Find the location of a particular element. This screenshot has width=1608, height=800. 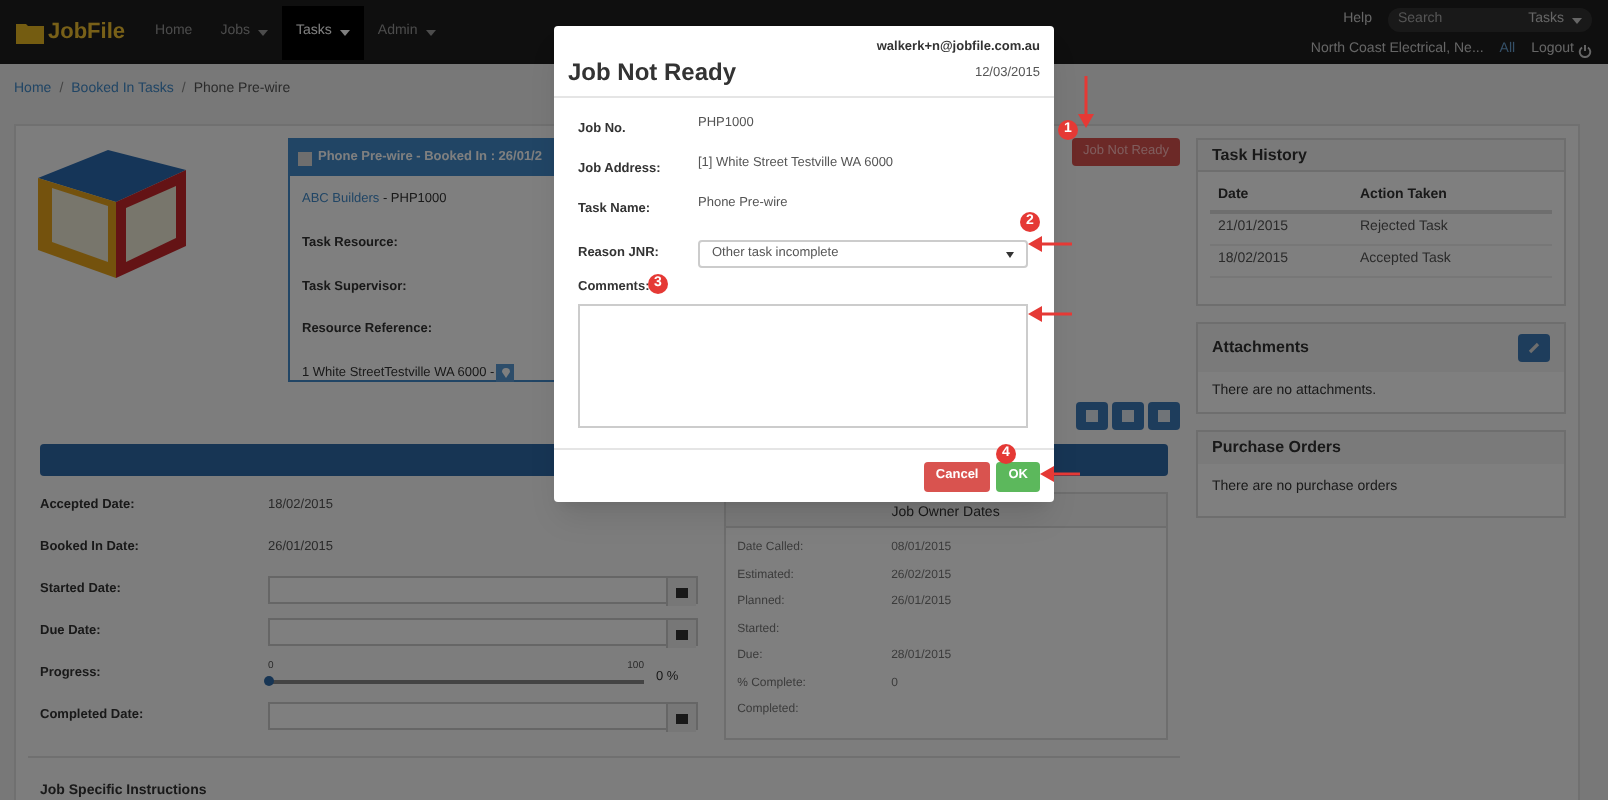

folder-icon is located at coordinates (30, 32).